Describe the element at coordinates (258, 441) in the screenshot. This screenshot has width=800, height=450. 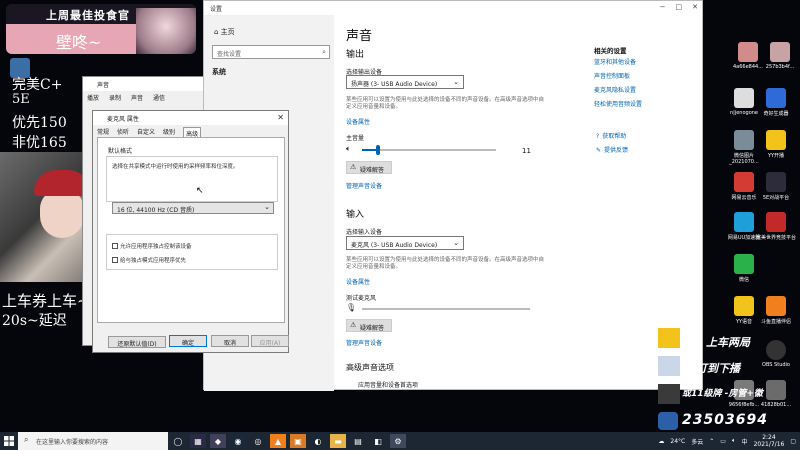
I see `chrome-icon: ◎` at that location.